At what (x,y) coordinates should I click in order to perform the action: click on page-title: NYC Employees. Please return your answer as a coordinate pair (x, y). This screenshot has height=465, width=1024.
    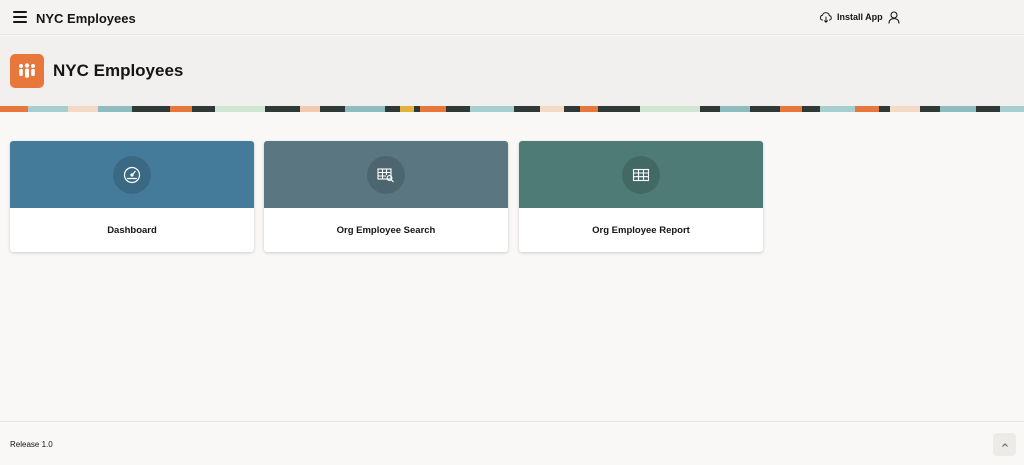
    Looking at the image, I should click on (118, 70).